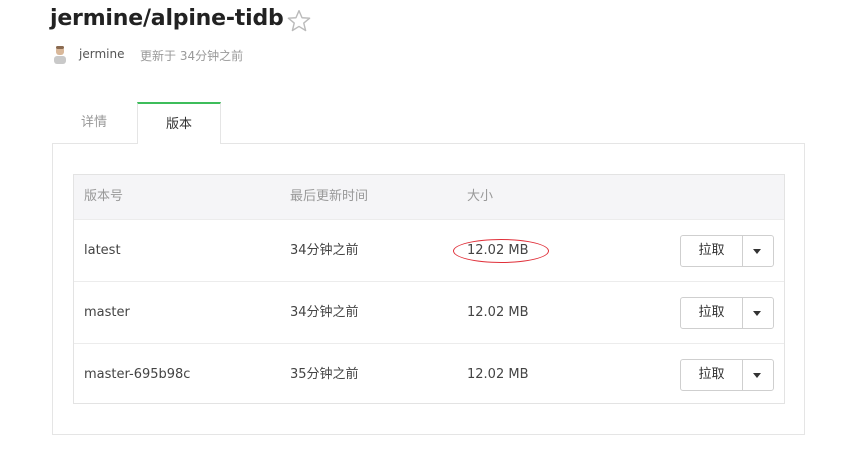 This screenshot has width=850, height=457. I want to click on size-highlight-circle, so click(501, 251).